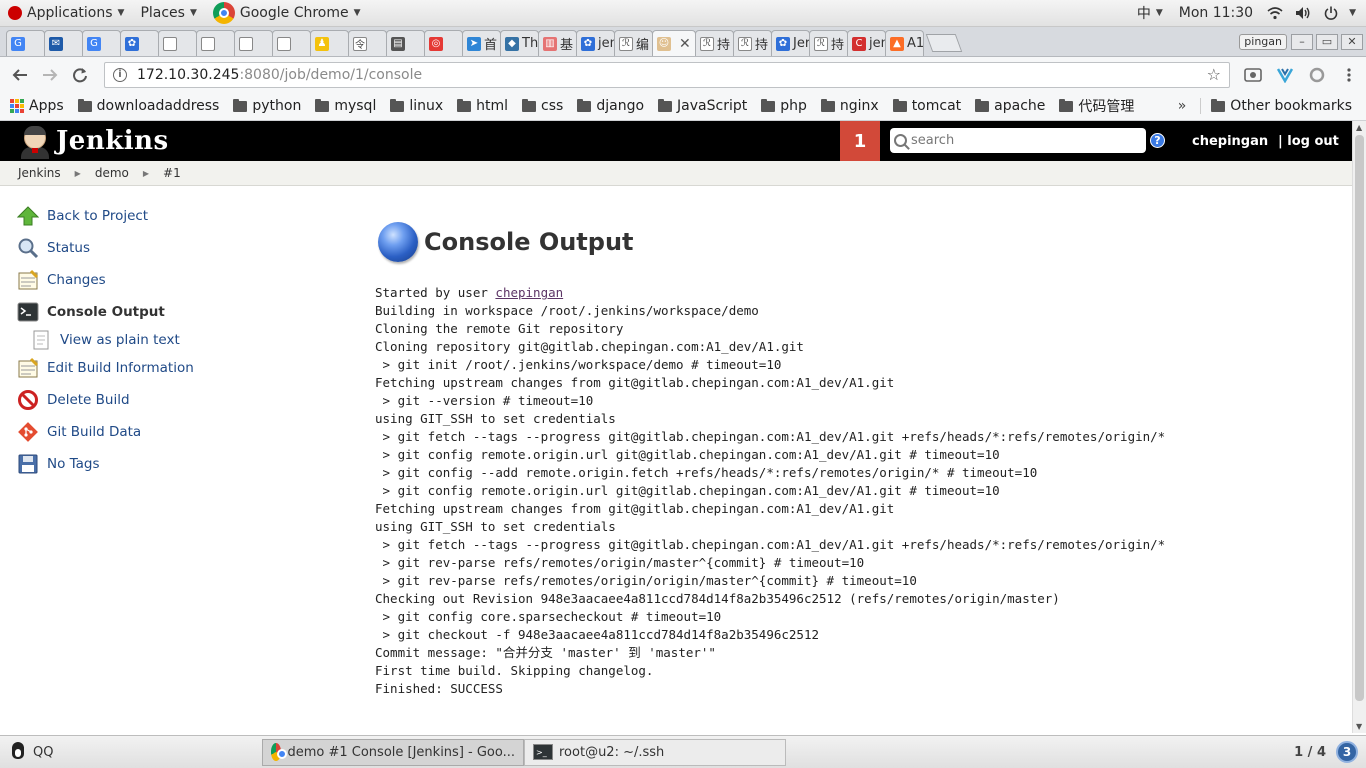 The height and width of the screenshot is (768, 1366). I want to click on minimize-button: –, so click(1302, 42).